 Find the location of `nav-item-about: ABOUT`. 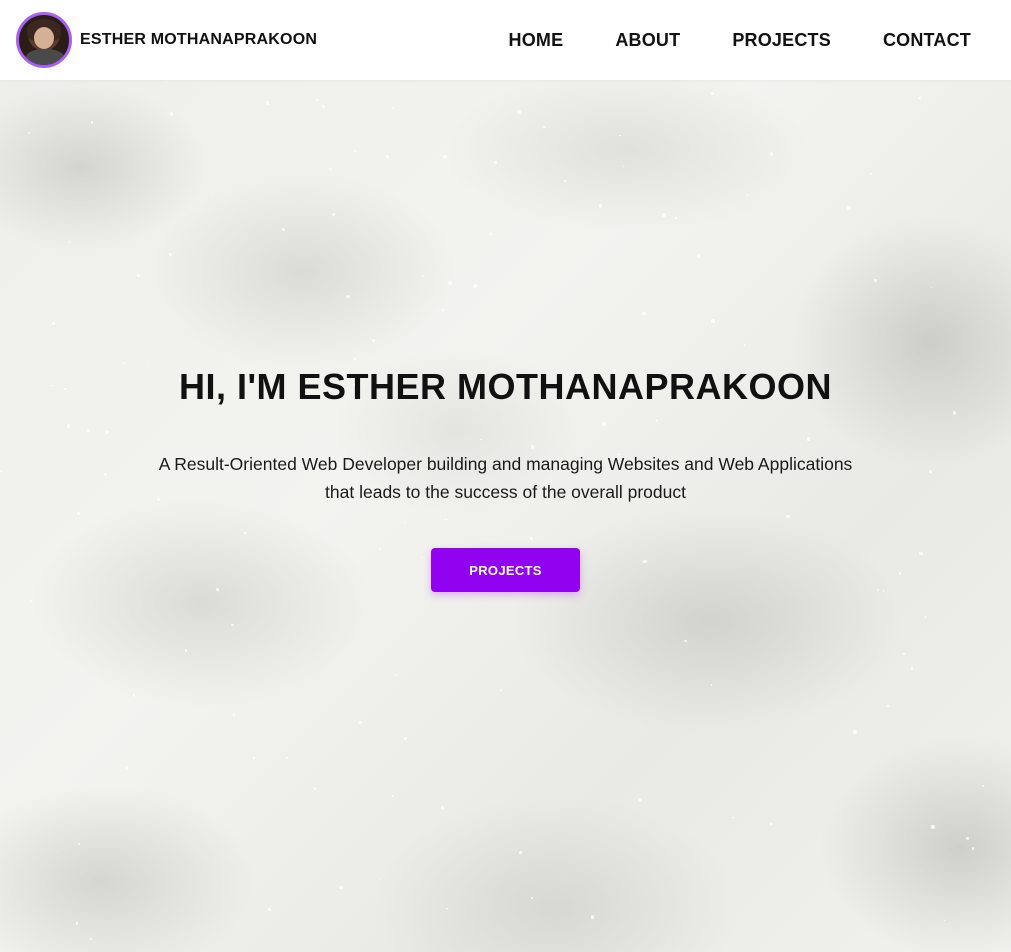

nav-item-about: ABOUT is located at coordinates (647, 40).